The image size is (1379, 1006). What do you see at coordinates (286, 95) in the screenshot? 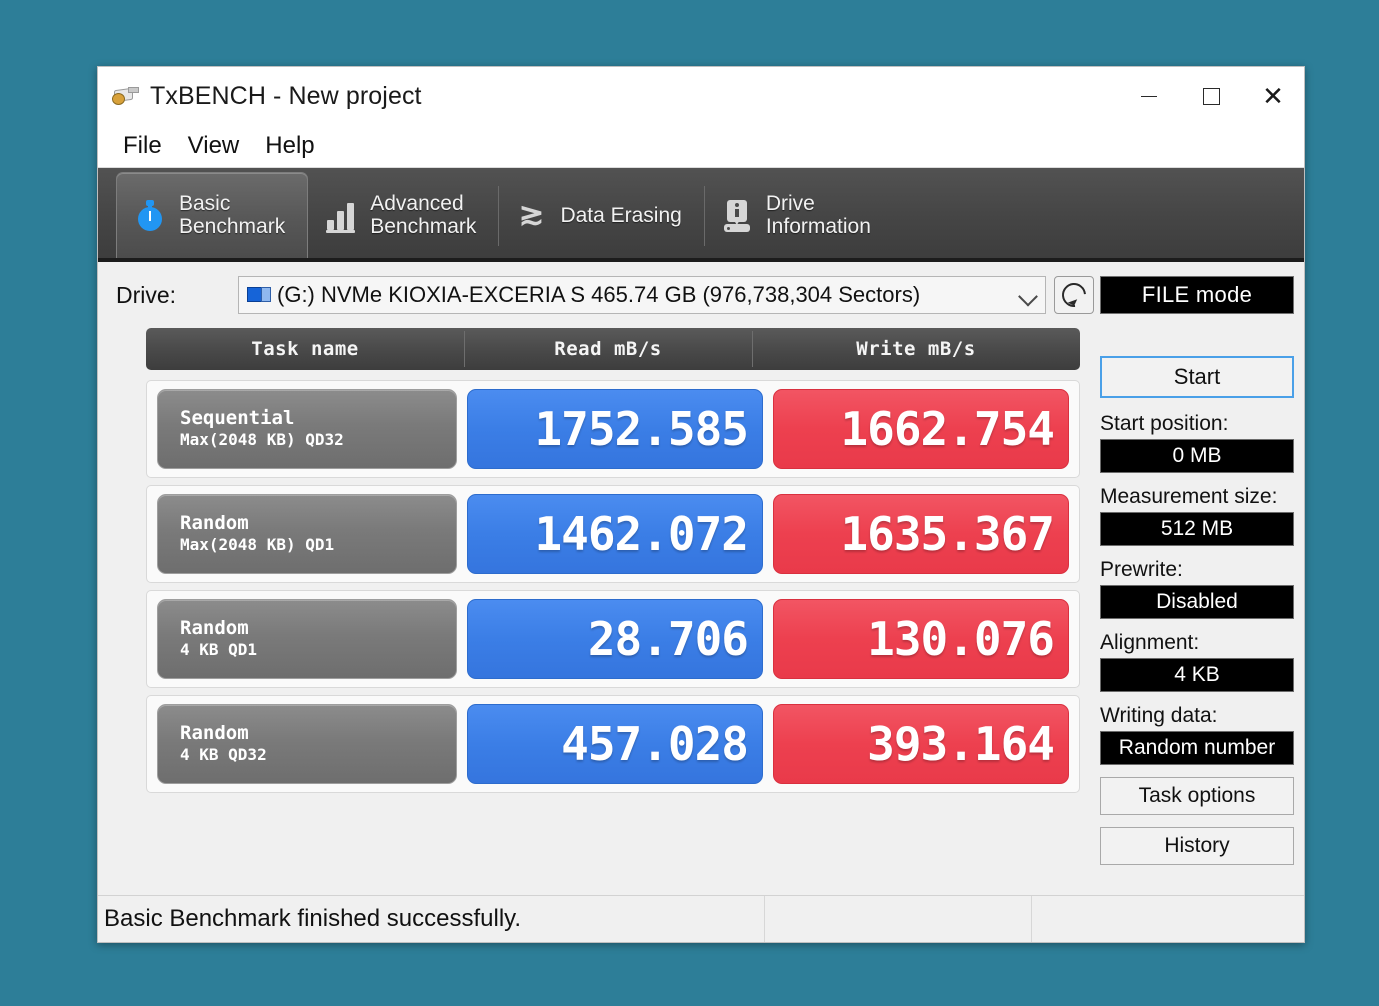
I see `window-title: TxBENCH - New project` at bounding box center [286, 95].